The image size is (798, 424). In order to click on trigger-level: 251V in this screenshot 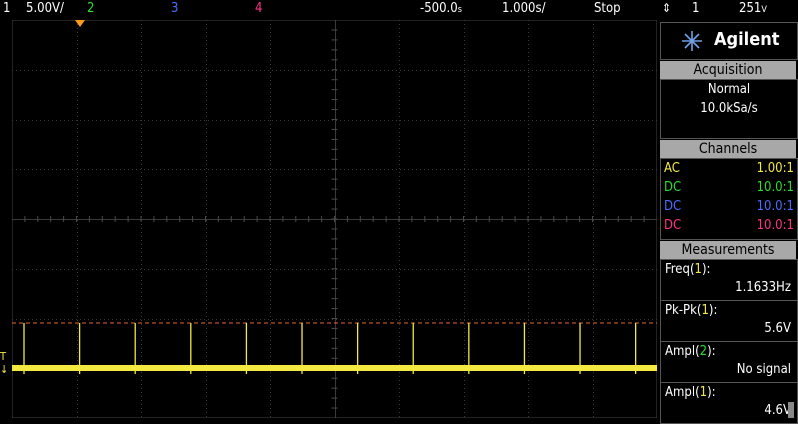, I will do `click(753, 8)`.